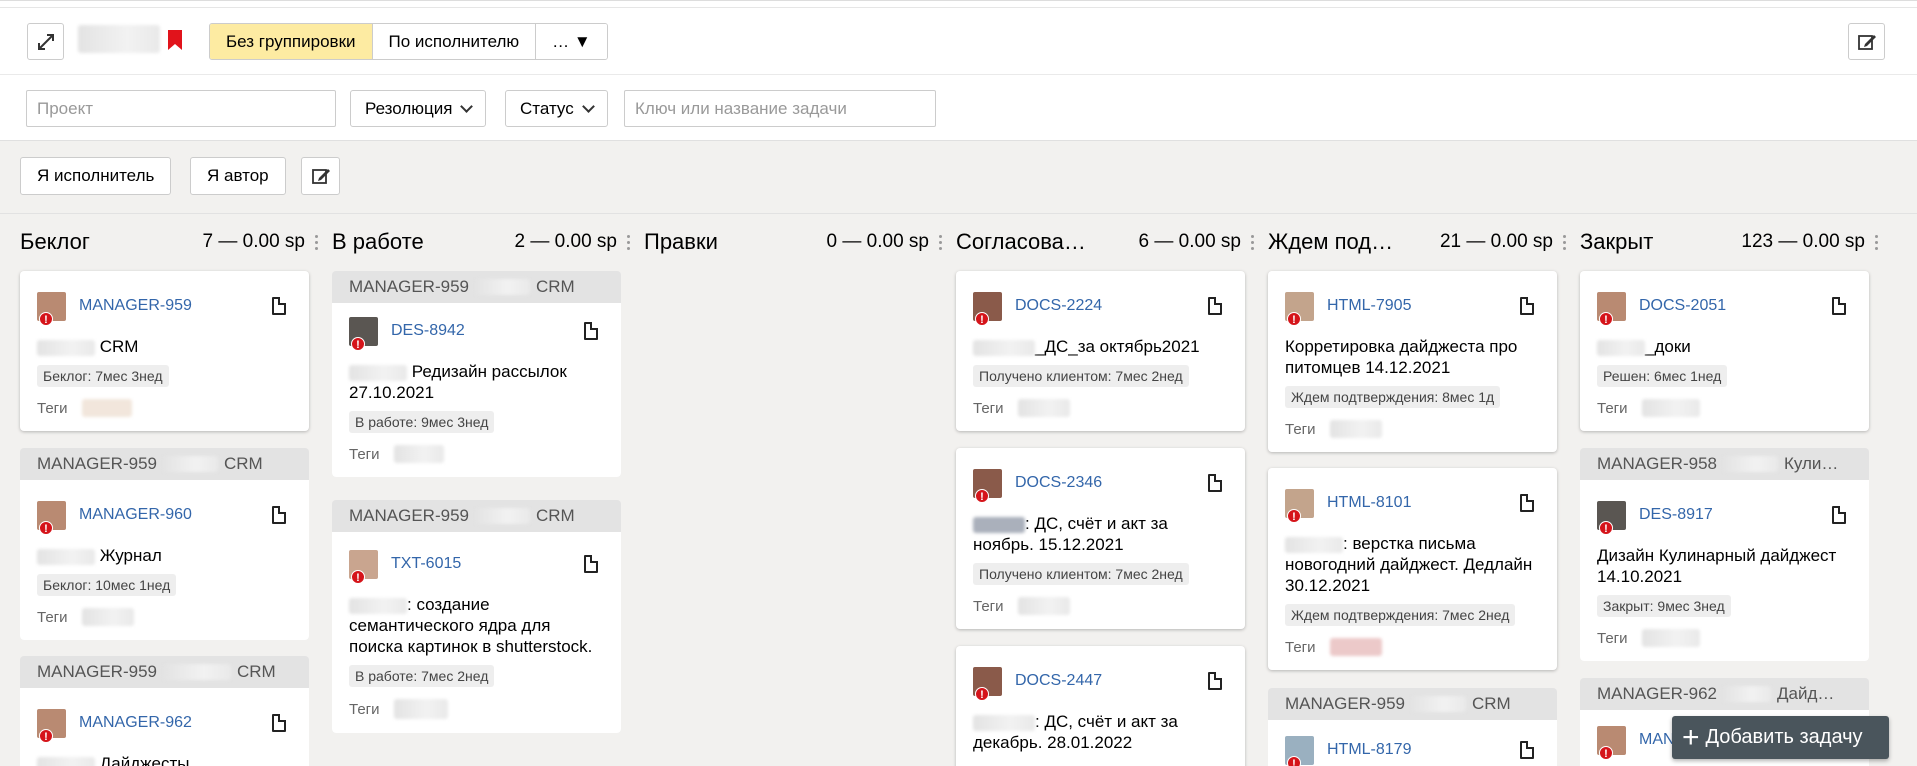 This screenshot has width=1917, height=766. What do you see at coordinates (556, 108) in the screenshot?
I see `status-dropdown: Статус` at bounding box center [556, 108].